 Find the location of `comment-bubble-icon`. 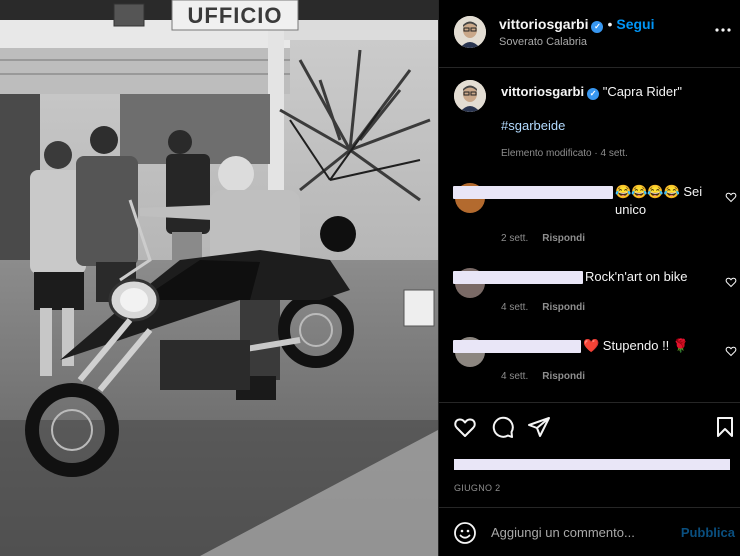

comment-bubble-icon is located at coordinates (503, 427).